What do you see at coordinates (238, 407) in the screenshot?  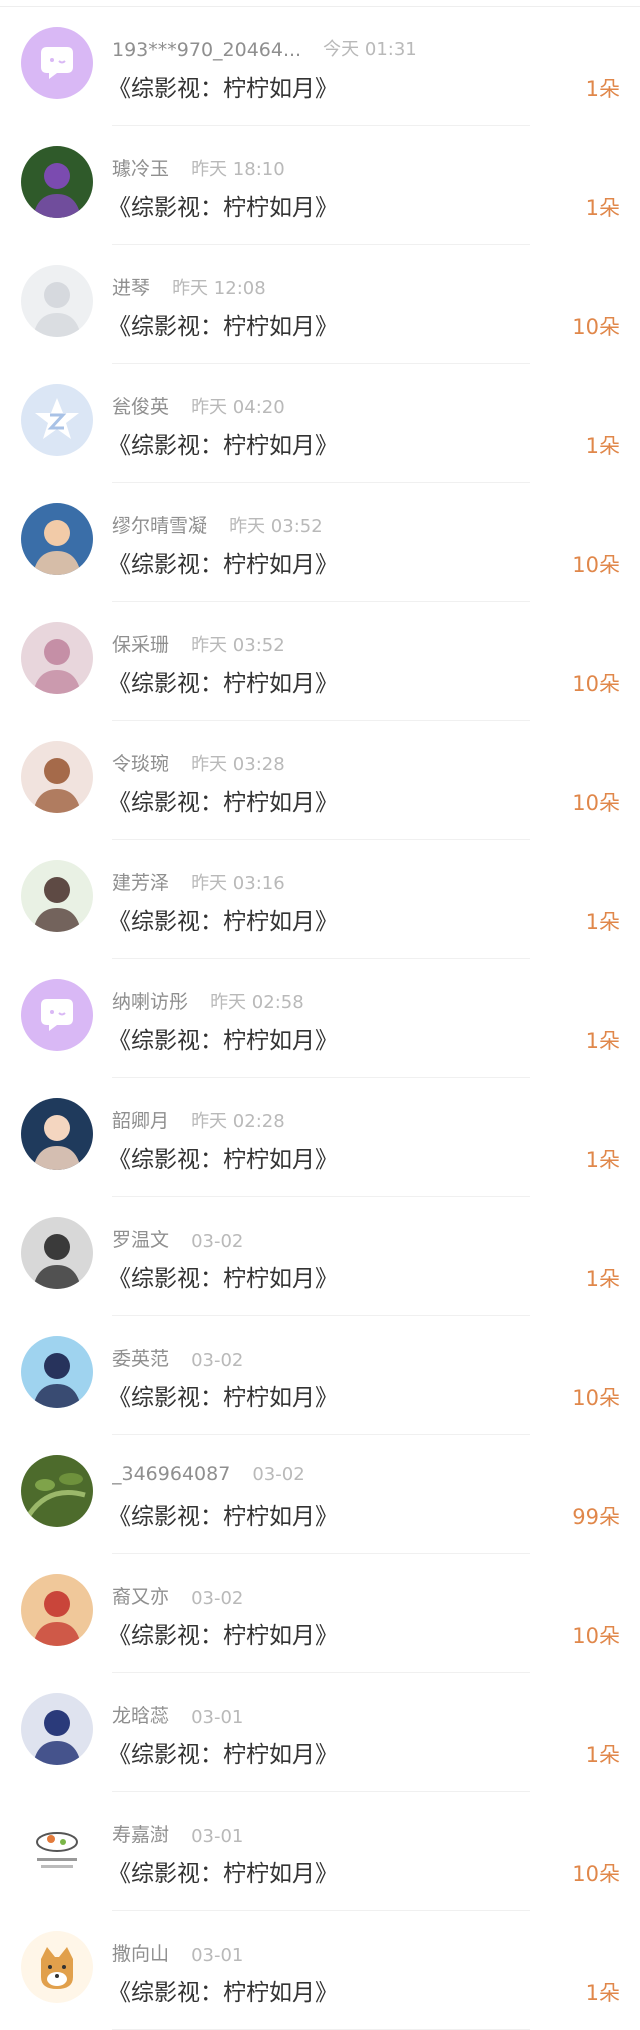 I see `timestamp: 昨天 04:20` at bounding box center [238, 407].